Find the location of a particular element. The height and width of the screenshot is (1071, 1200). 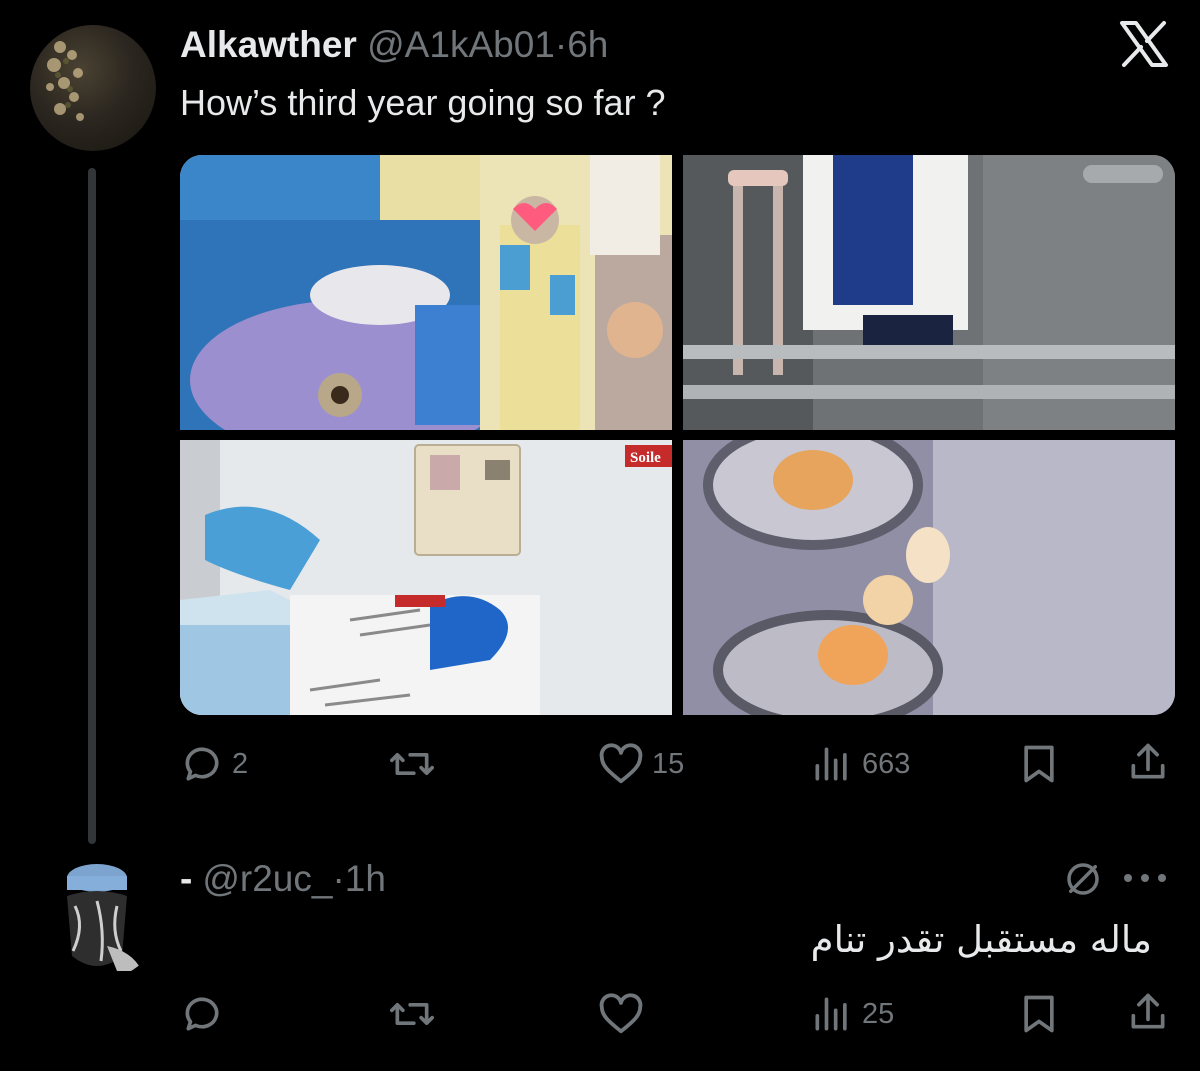

x-logo is located at coordinates (1144, 44).